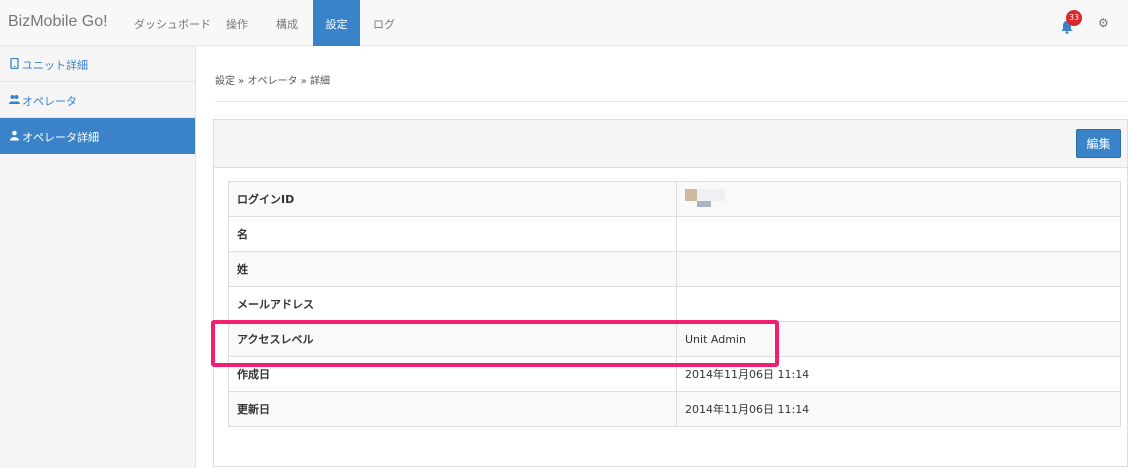 The image size is (1128, 468). I want to click on field-label-updated: 更新日, so click(452, 409).